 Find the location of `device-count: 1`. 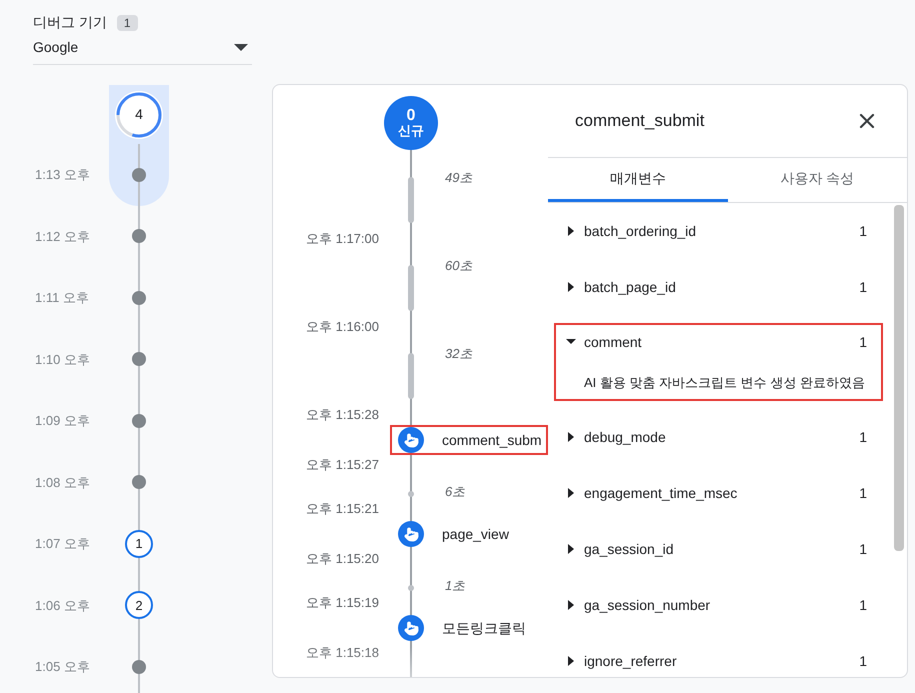

device-count: 1 is located at coordinates (127, 22).